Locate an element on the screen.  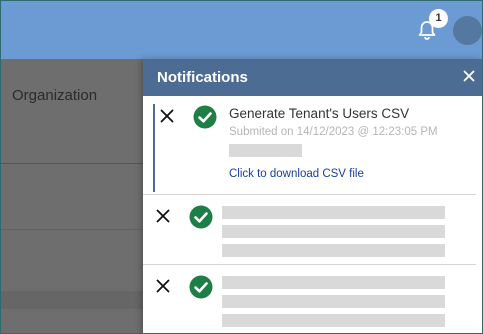
text-placeholder is located at coordinates (265, 150).